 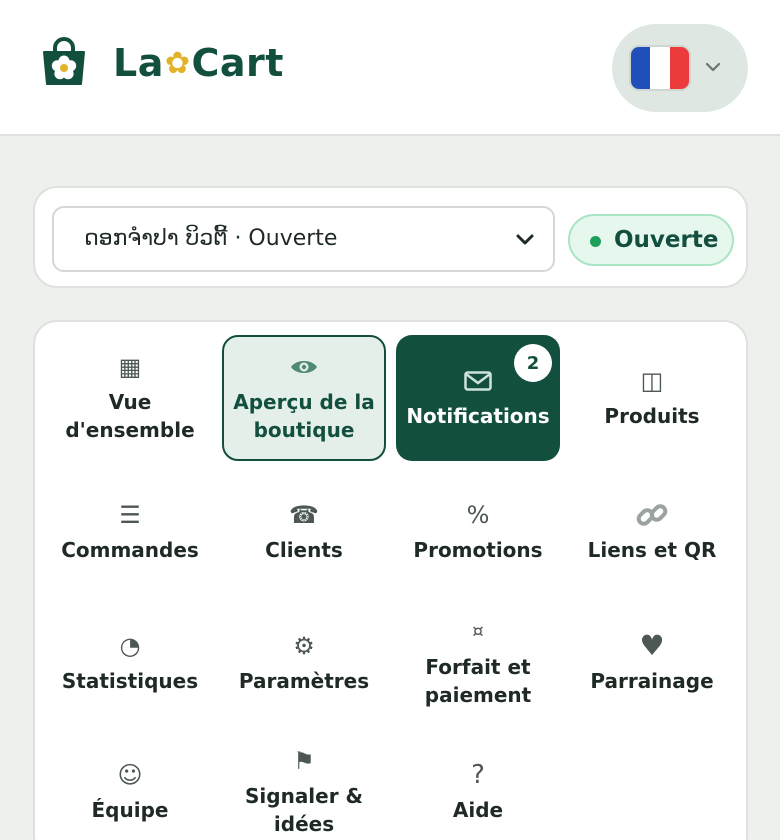 I want to click on store-status-badge: Ouverte, so click(x=651, y=240).